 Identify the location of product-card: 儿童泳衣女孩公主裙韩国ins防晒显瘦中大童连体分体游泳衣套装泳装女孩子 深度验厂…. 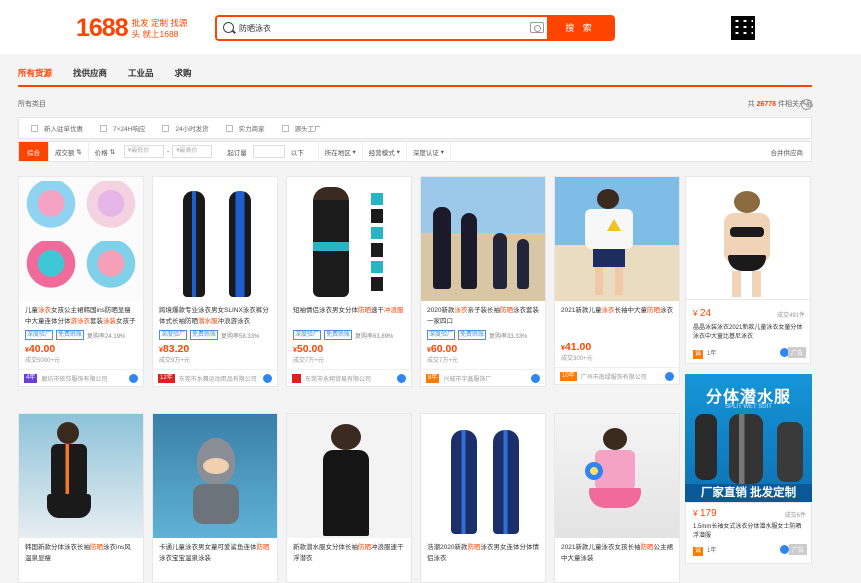
(81, 281).